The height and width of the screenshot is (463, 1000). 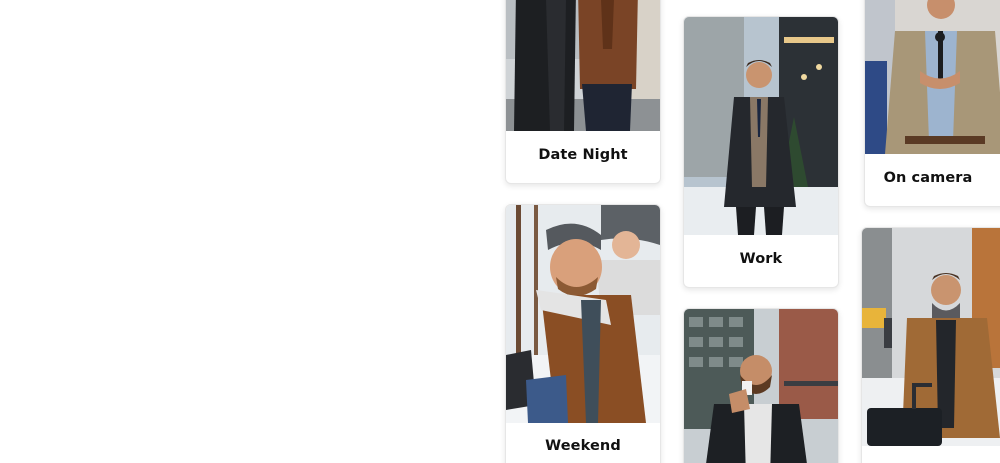 I want to click on occasion-card-coffee, so click(x=761, y=385).